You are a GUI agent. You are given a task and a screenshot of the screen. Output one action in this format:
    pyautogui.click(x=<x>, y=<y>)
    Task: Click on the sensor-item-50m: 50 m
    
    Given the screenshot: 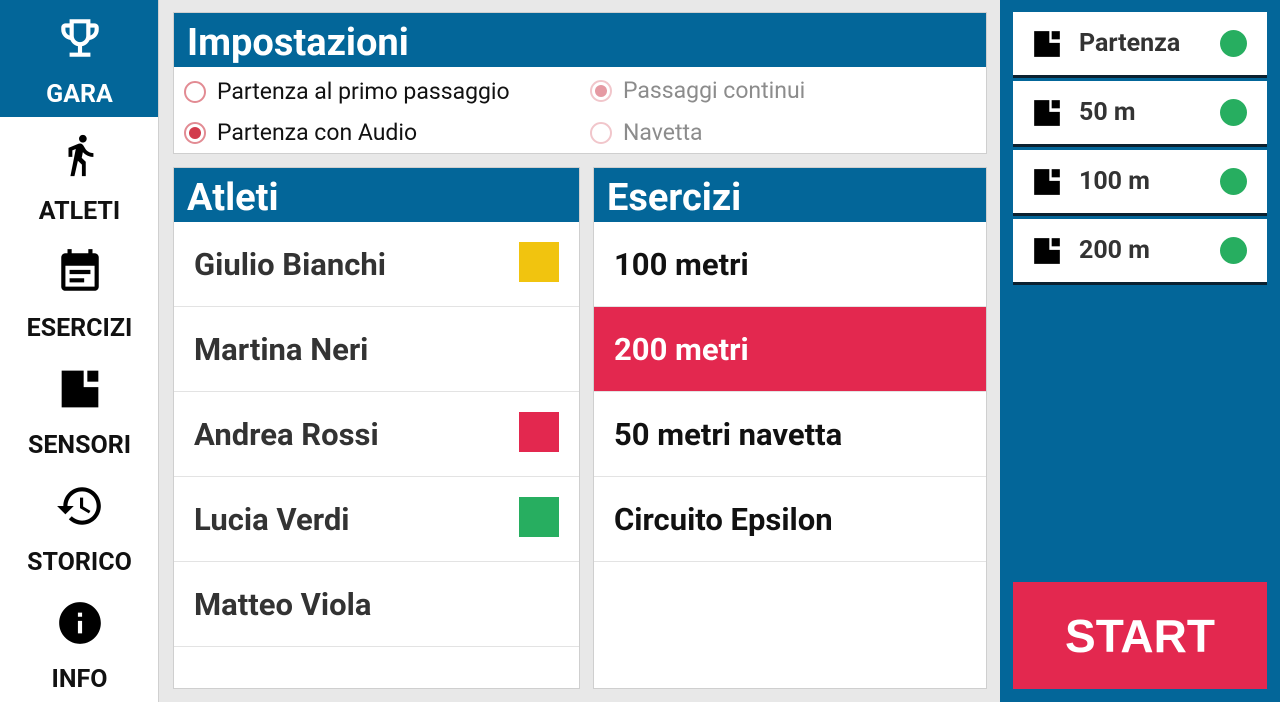 What is the action you would take?
    pyautogui.click(x=1140, y=114)
    